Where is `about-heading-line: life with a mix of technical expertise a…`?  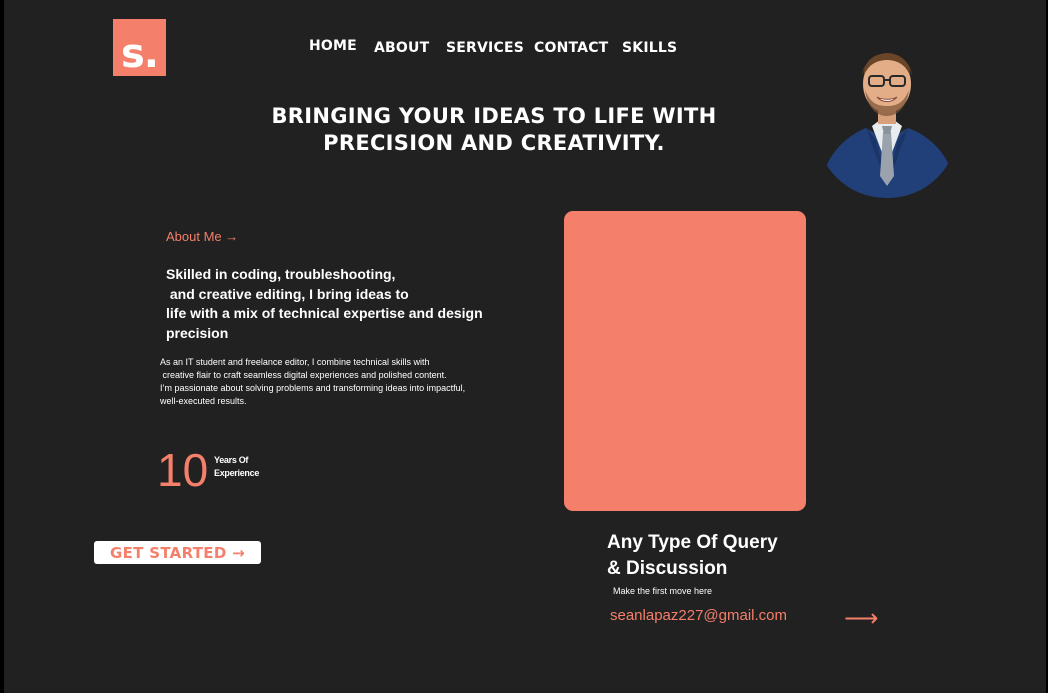
about-heading-line: life with a mix of technical expertise a… is located at coordinates (324, 313).